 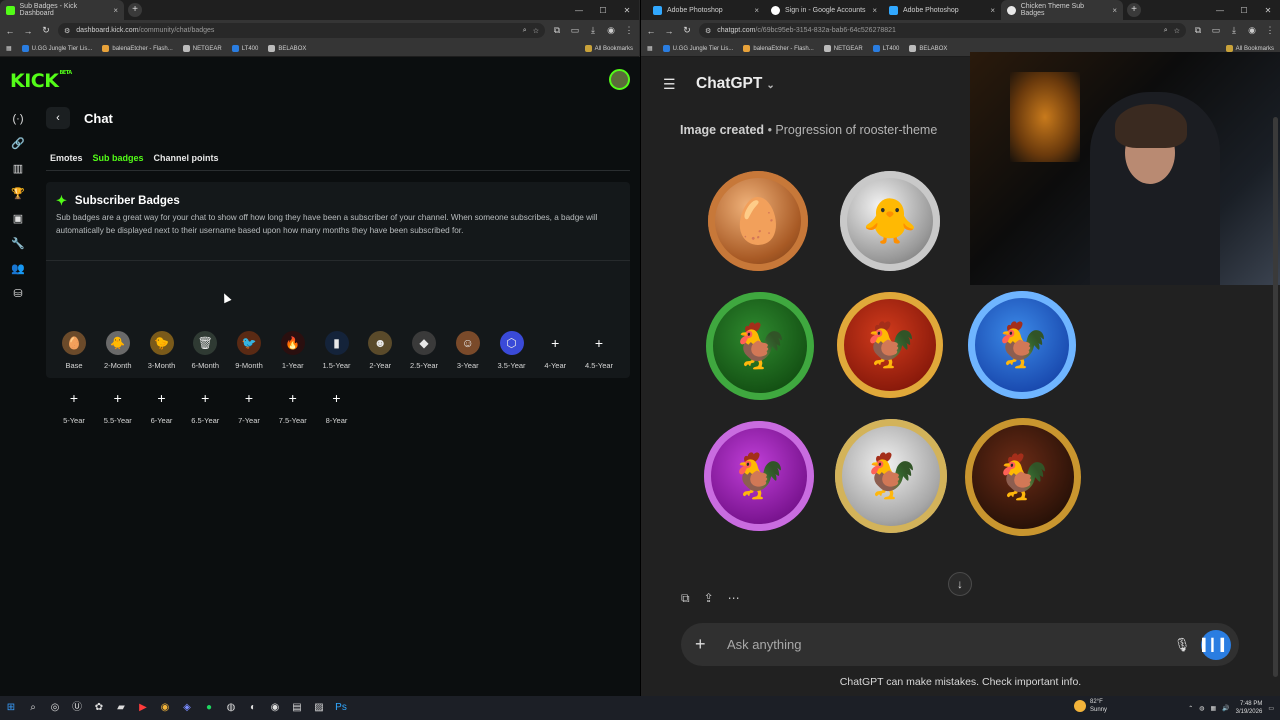 What do you see at coordinates (891, 476) in the screenshot?
I see `silver-rooster-medal: 🐓` at bounding box center [891, 476].